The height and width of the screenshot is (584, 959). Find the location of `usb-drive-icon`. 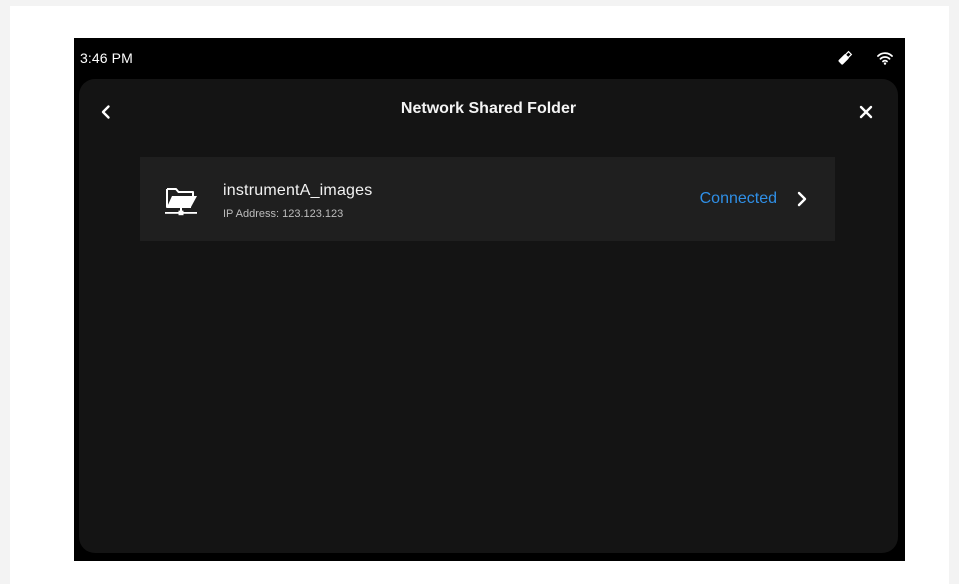

usb-drive-icon is located at coordinates (845, 57).